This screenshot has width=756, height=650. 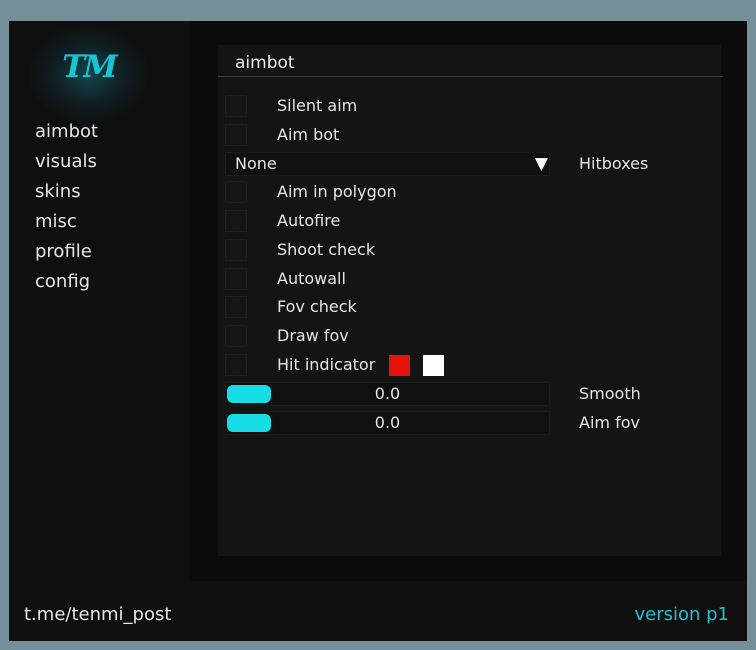 I want to click on aim-bot-checkbox, so click(x=236, y=135).